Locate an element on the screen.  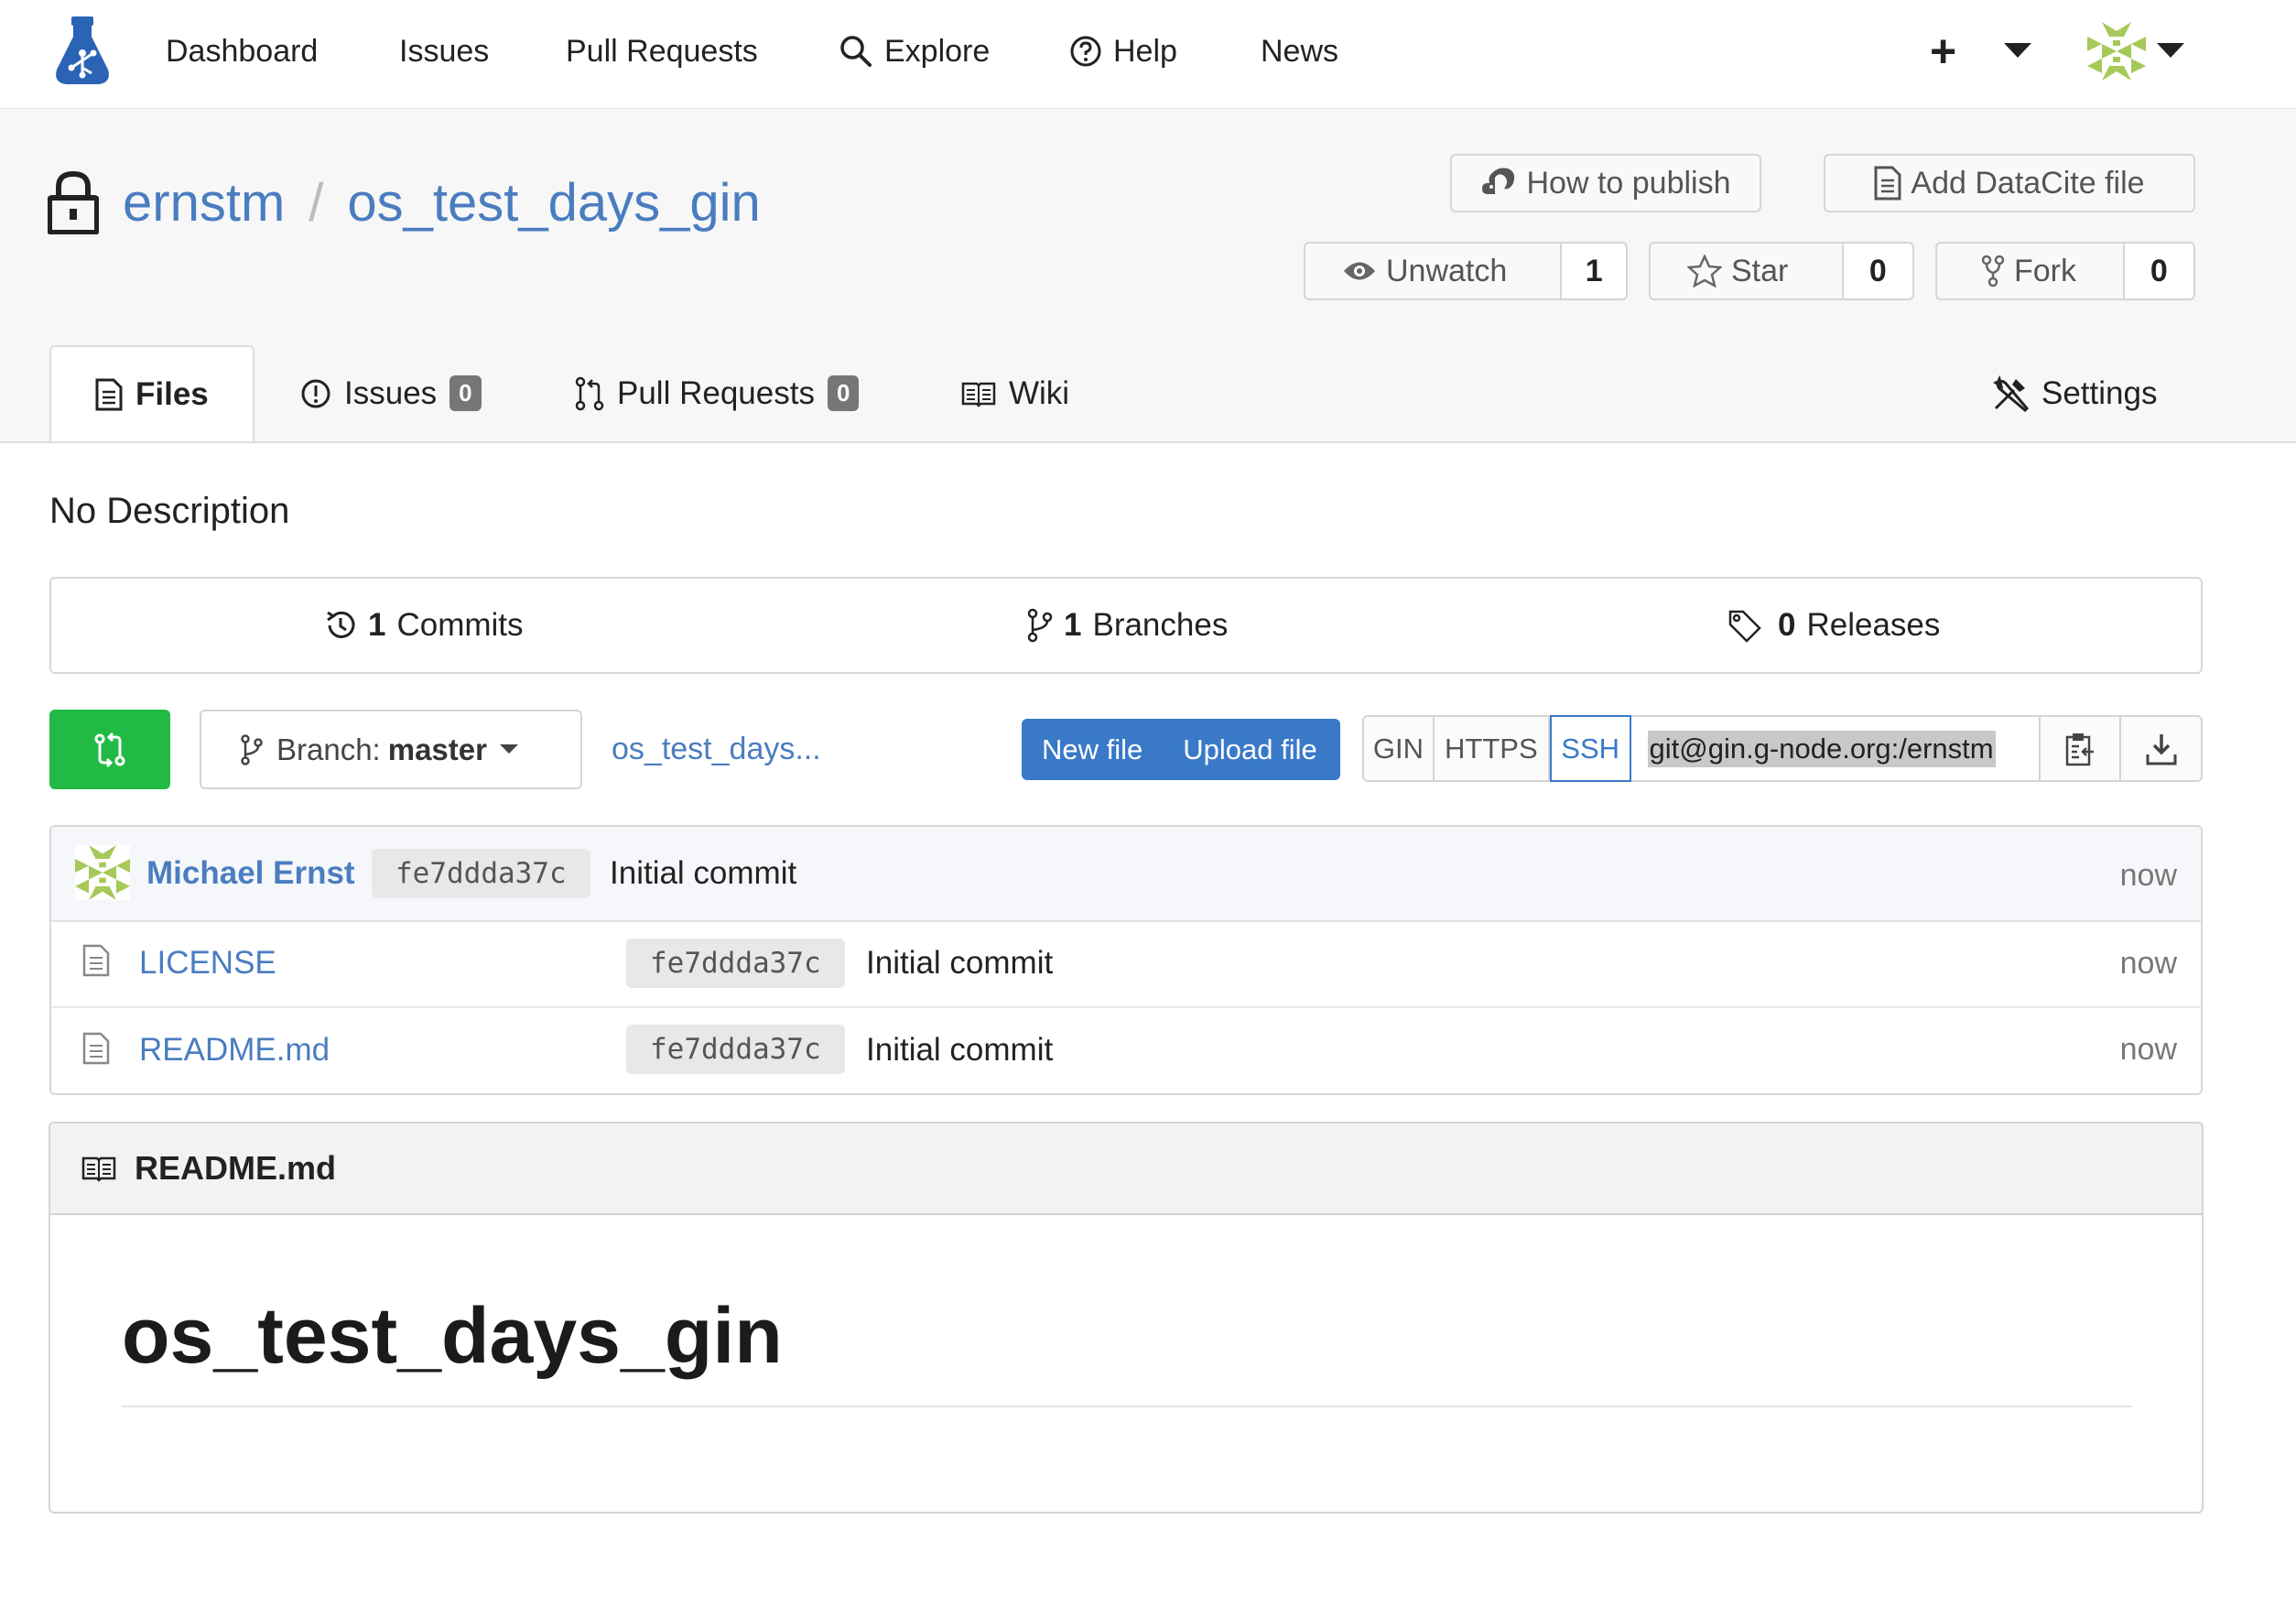
nav-dashboard: Dashboard is located at coordinates (242, 51).